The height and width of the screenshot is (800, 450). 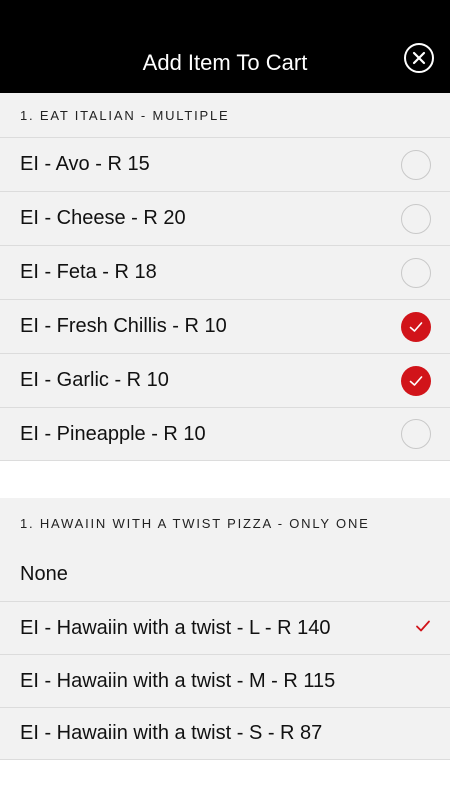 What do you see at coordinates (94, 380) in the screenshot?
I see `option-label: EI - Garlic - R 10` at bounding box center [94, 380].